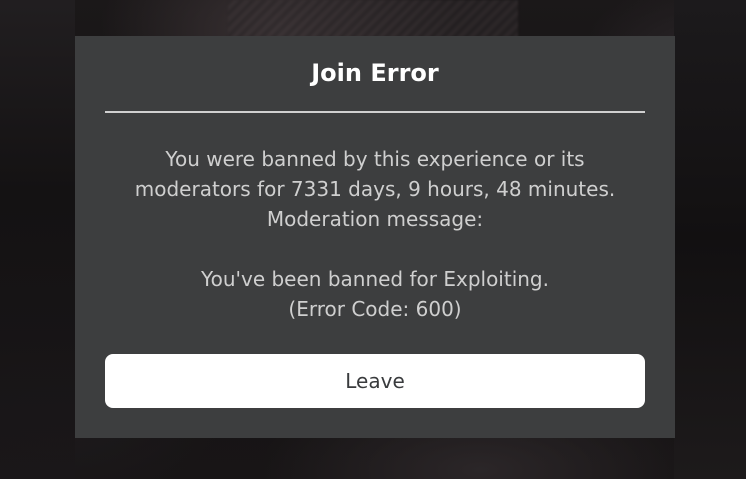 The width and height of the screenshot is (746, 479). I want to click on leave-button: Leave, so click(375, 381).